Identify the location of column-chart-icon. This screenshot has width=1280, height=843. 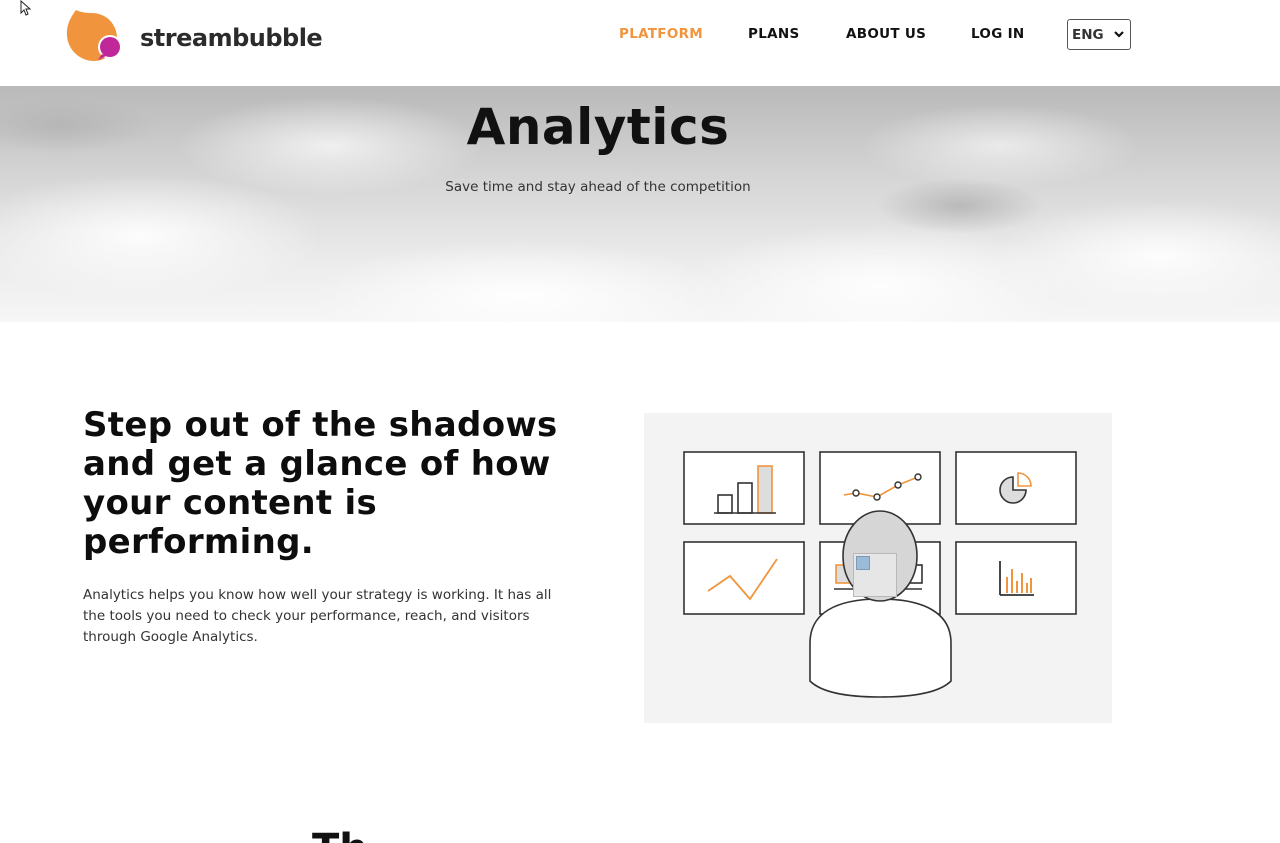
(1016, 578).